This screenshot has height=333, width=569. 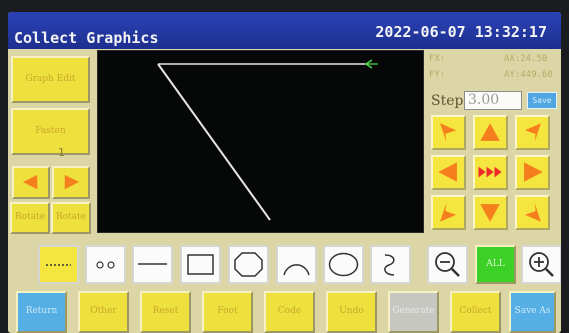 I want to click on zoom-out-icon, so click(x=447, y=264).